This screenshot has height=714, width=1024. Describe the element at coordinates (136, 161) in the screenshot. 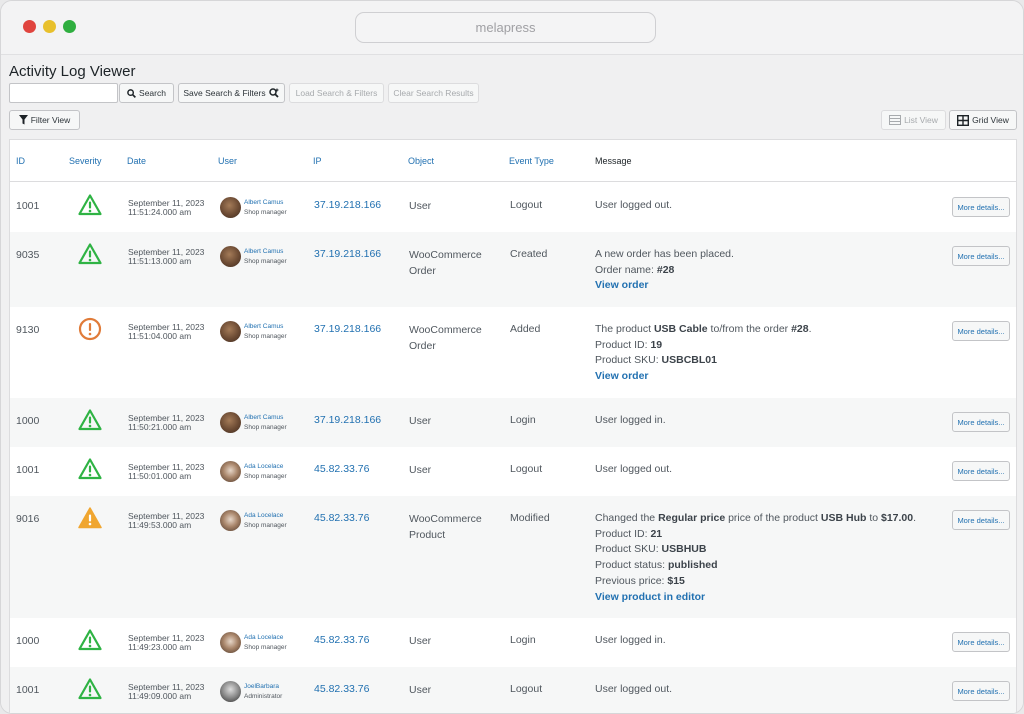

I see `column-header-date: Date` at that location.